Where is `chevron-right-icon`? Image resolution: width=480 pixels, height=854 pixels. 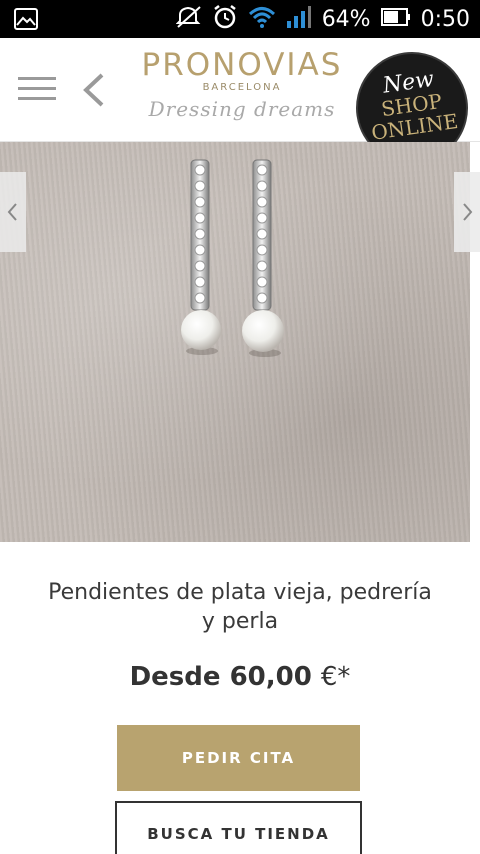
chevron-right-icon is located at coordinates (468, 212).